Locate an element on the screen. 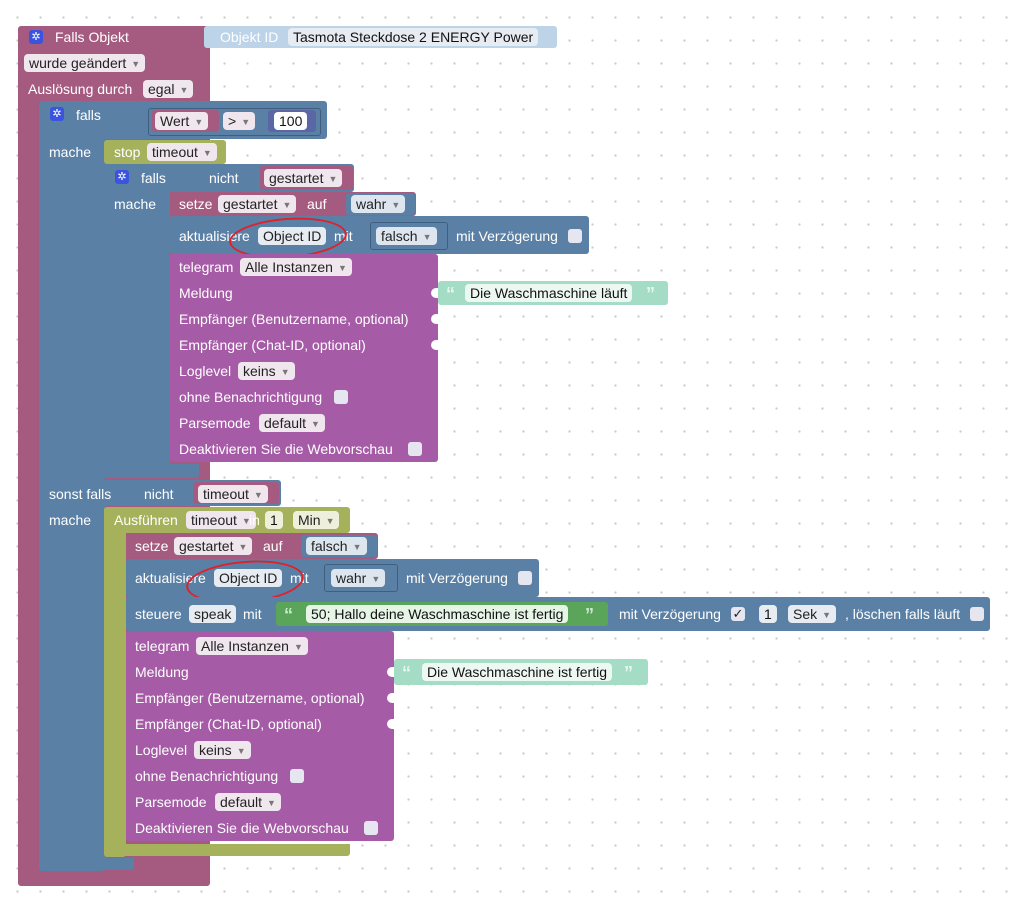  update-value-dropdown-2: wahr ▼ is located at coordinates (358, 578).